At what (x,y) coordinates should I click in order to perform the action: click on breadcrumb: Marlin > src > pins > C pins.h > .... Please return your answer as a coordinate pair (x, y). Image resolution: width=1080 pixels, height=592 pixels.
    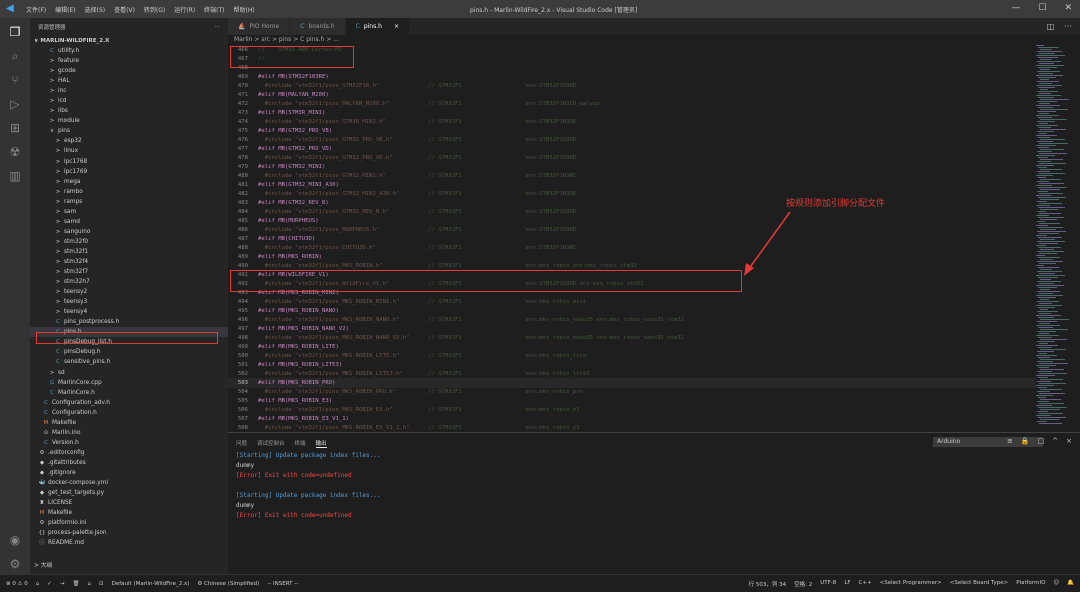
    Looking at the image, I should click on (628, 40).